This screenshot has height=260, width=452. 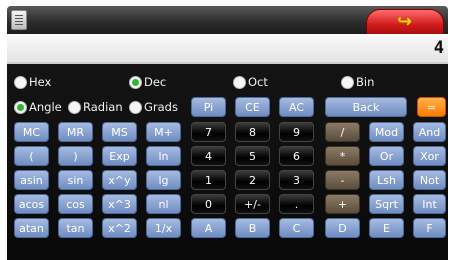 I want to click on display-value: 4, so click(x=438, y=48).